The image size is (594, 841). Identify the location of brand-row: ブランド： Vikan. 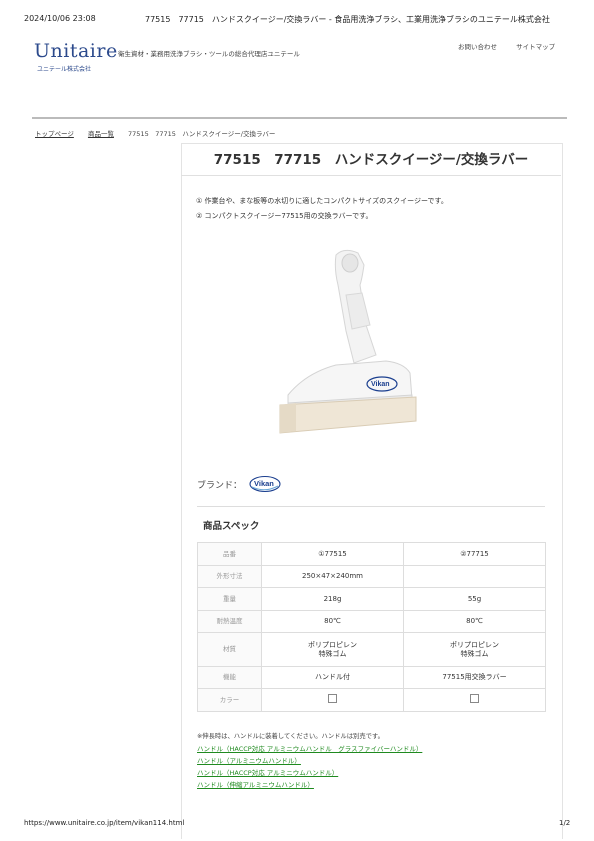
(239, 484).